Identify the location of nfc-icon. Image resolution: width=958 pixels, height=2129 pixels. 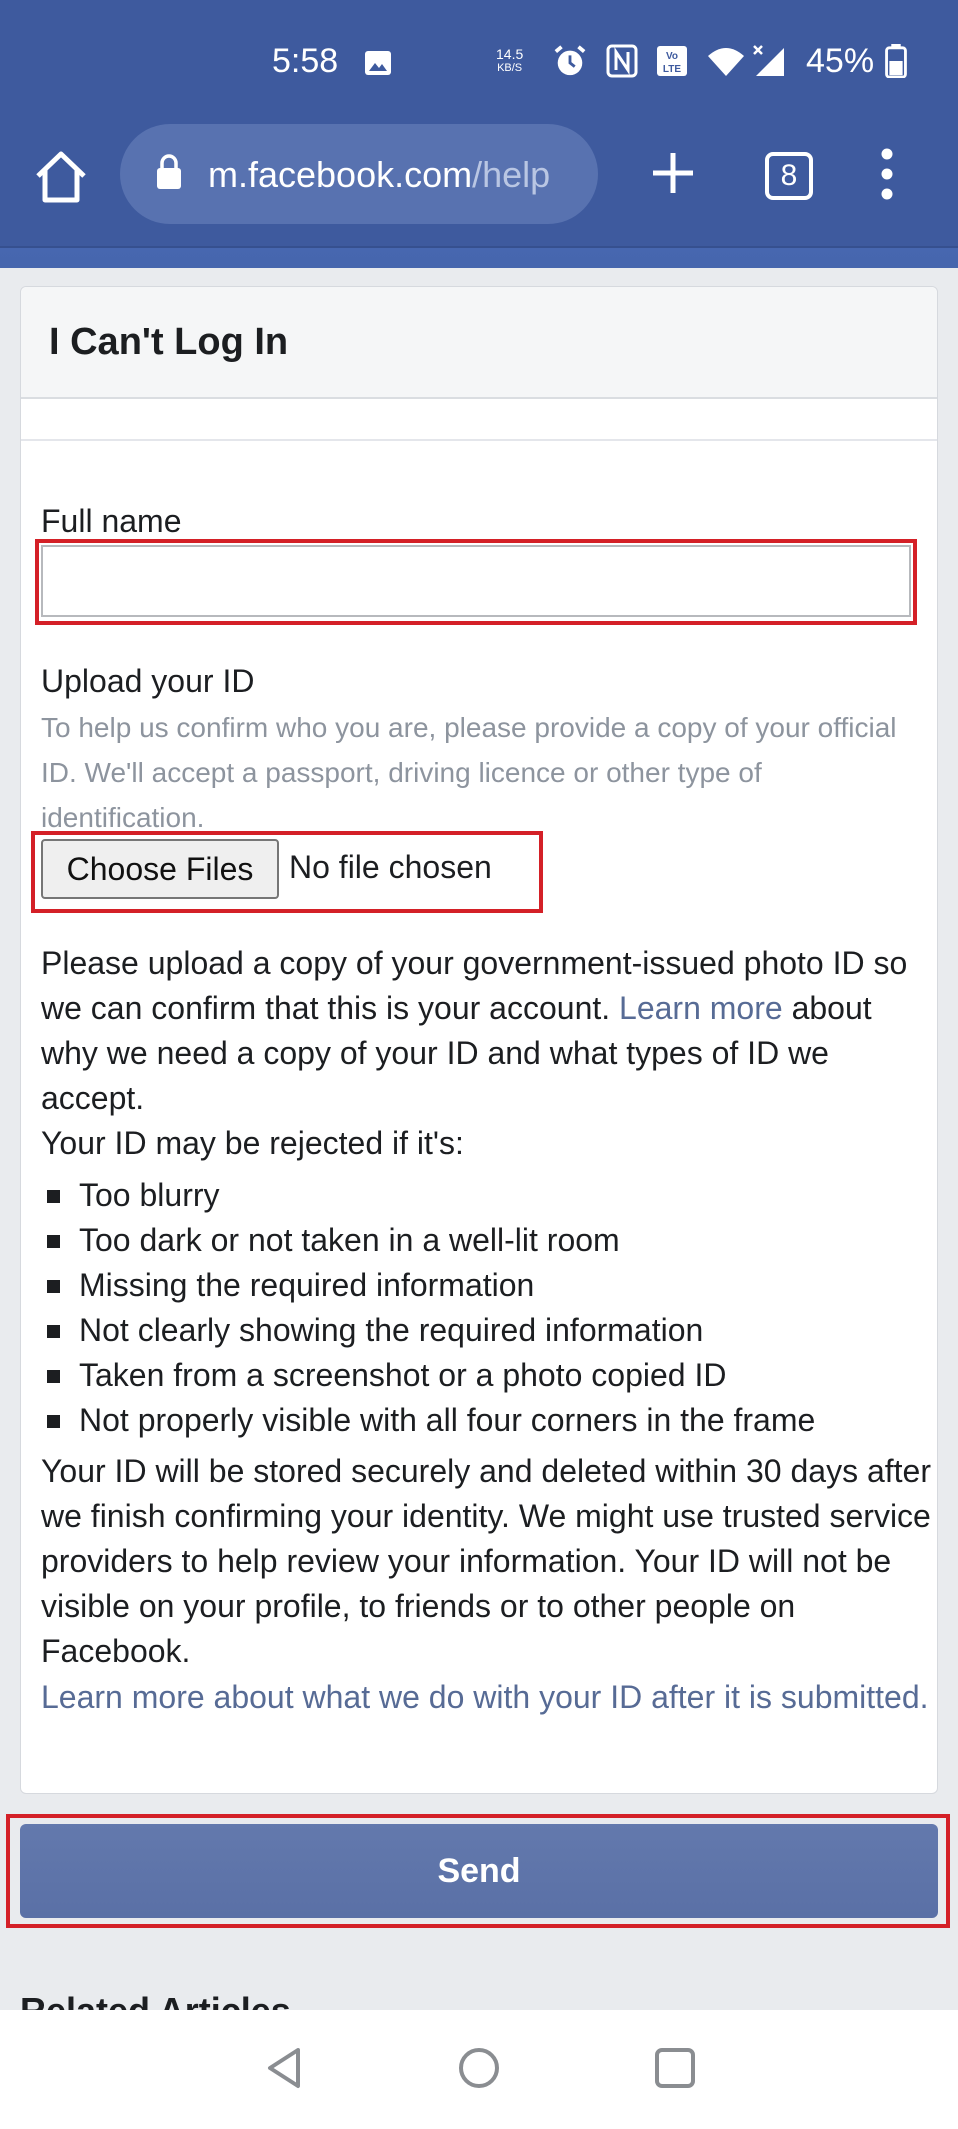
(622, 61).